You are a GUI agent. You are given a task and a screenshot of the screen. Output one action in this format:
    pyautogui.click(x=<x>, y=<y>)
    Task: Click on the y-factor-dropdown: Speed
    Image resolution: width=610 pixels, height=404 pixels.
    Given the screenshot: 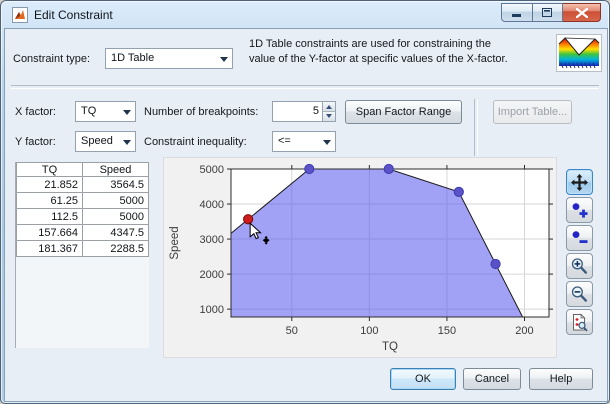 What is the action you would take?
    pyautogui.click(x=105, y=141)
    